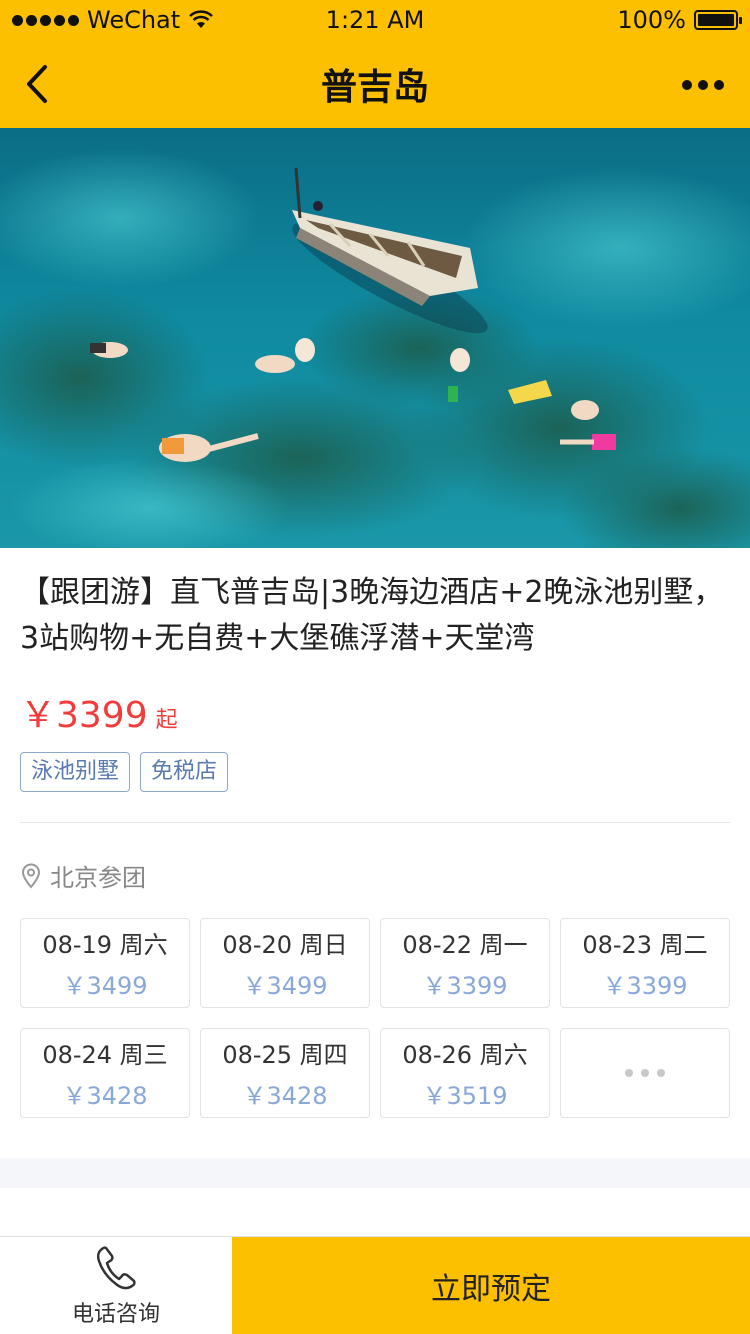 Image resolution: width=750 pixels, height=1334 pixels. Describe the element at coordinates (645, 963) in the screenshot. I see `date-option: 08-23 周二 ￥3399` at that location.